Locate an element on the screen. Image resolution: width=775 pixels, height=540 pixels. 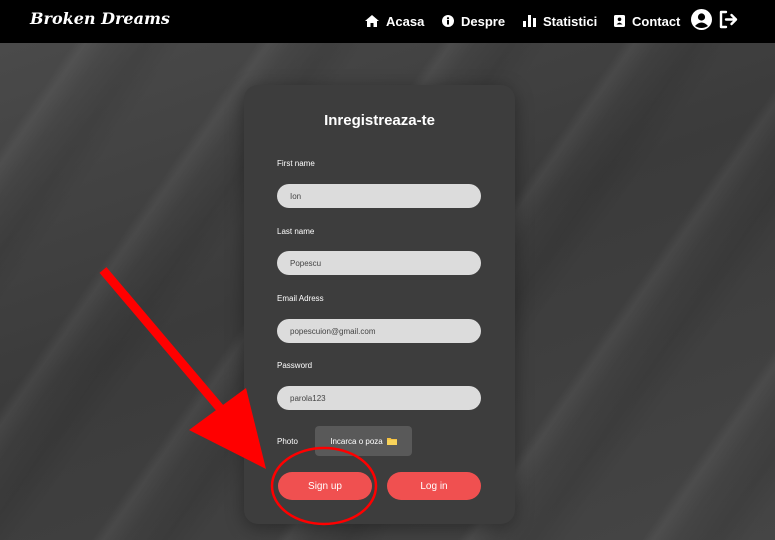
brand-logo: Broken Dreams is located at coordinates (100, 18).